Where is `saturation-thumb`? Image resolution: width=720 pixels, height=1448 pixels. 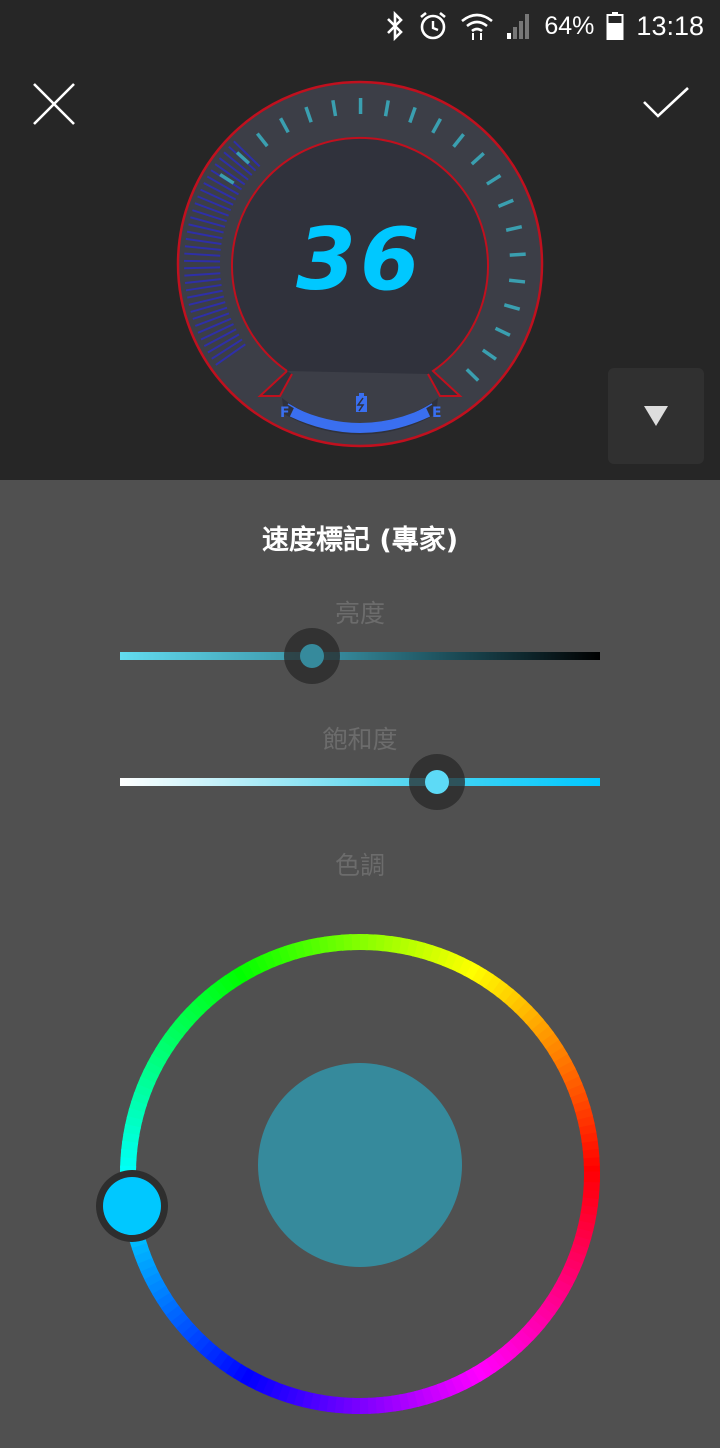 saturation-thumb is located at coordinates (437, 782).